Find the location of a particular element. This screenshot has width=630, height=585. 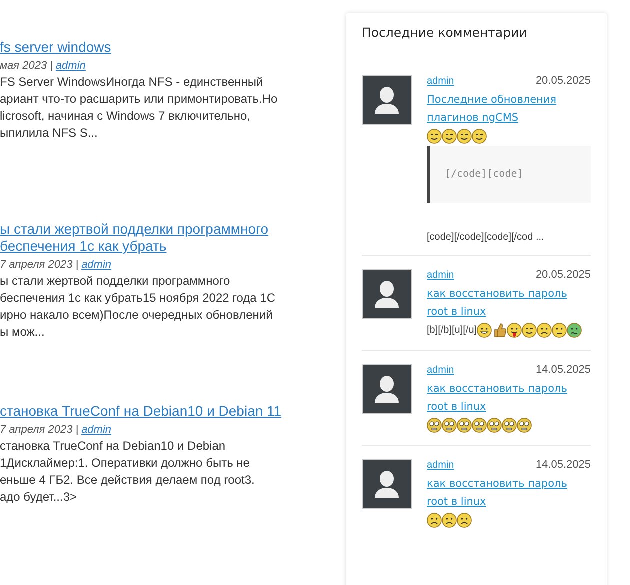

article-title-link: fs server windows is located at coordinates (56, 47).